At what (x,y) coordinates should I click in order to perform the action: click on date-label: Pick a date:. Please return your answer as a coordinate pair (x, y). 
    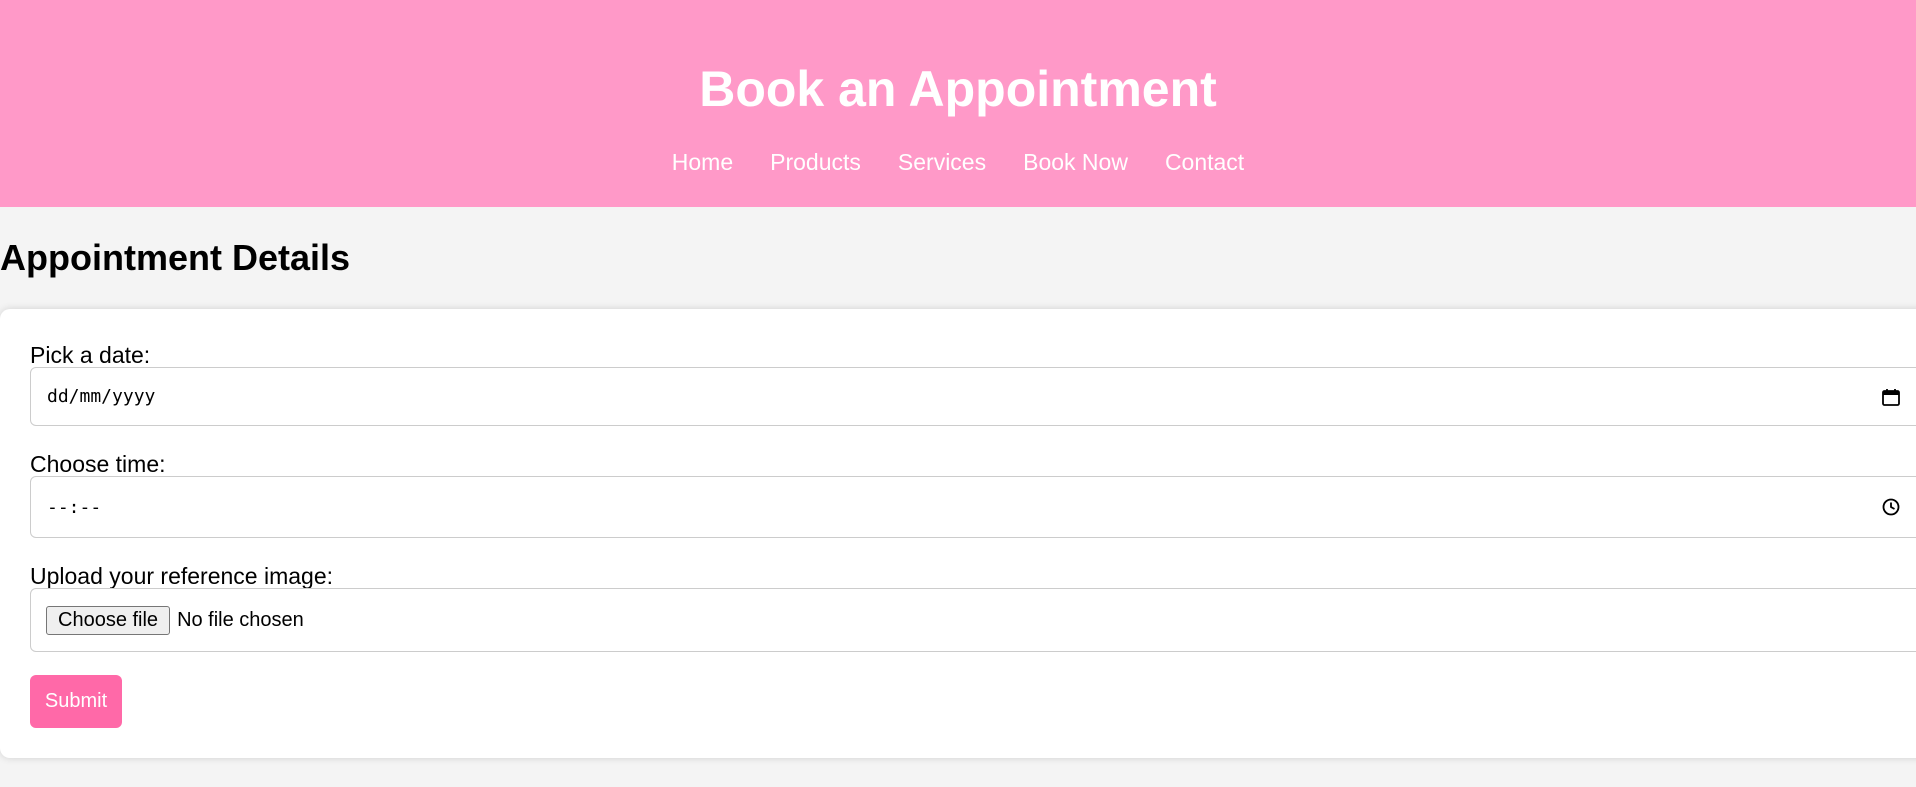
    Looking at the image, I should click on (90, 355).